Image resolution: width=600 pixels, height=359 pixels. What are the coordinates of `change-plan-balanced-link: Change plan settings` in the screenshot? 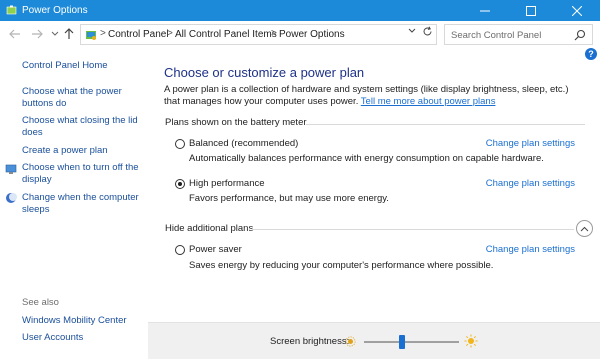 It's located at (530, 143).